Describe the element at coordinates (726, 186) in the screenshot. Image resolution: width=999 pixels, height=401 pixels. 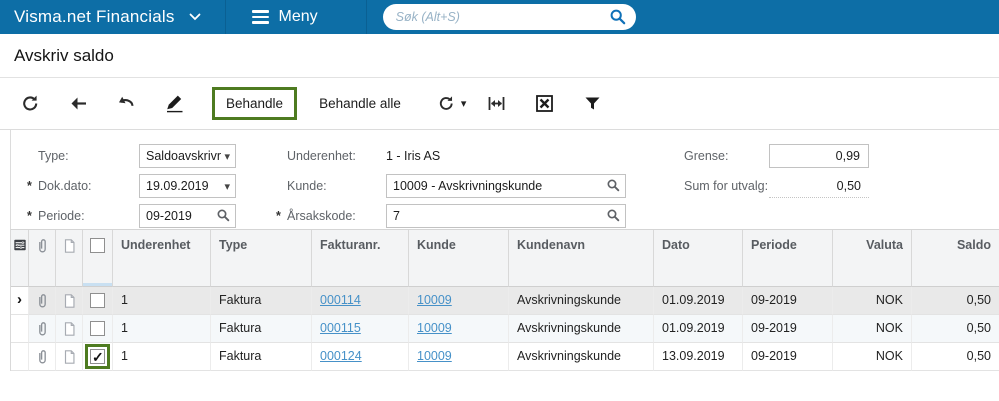
I see `sum-for-utvalg-label: Sum for utvalg:` at that location.